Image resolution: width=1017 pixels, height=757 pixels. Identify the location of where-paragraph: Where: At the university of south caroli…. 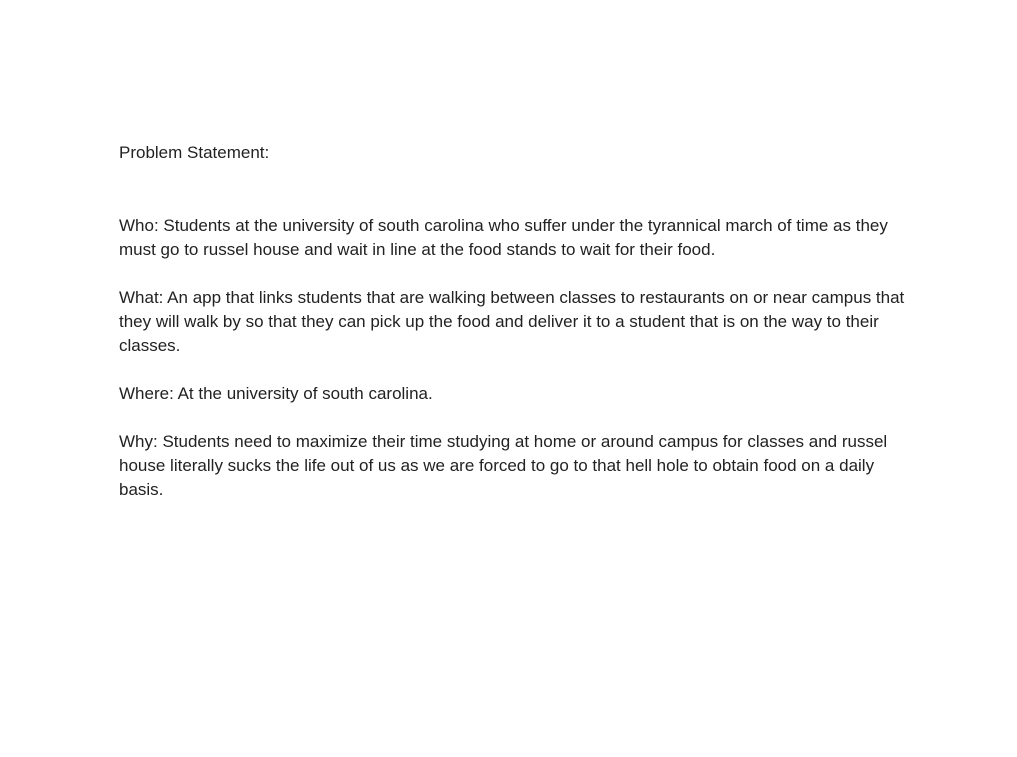
(276, 393).